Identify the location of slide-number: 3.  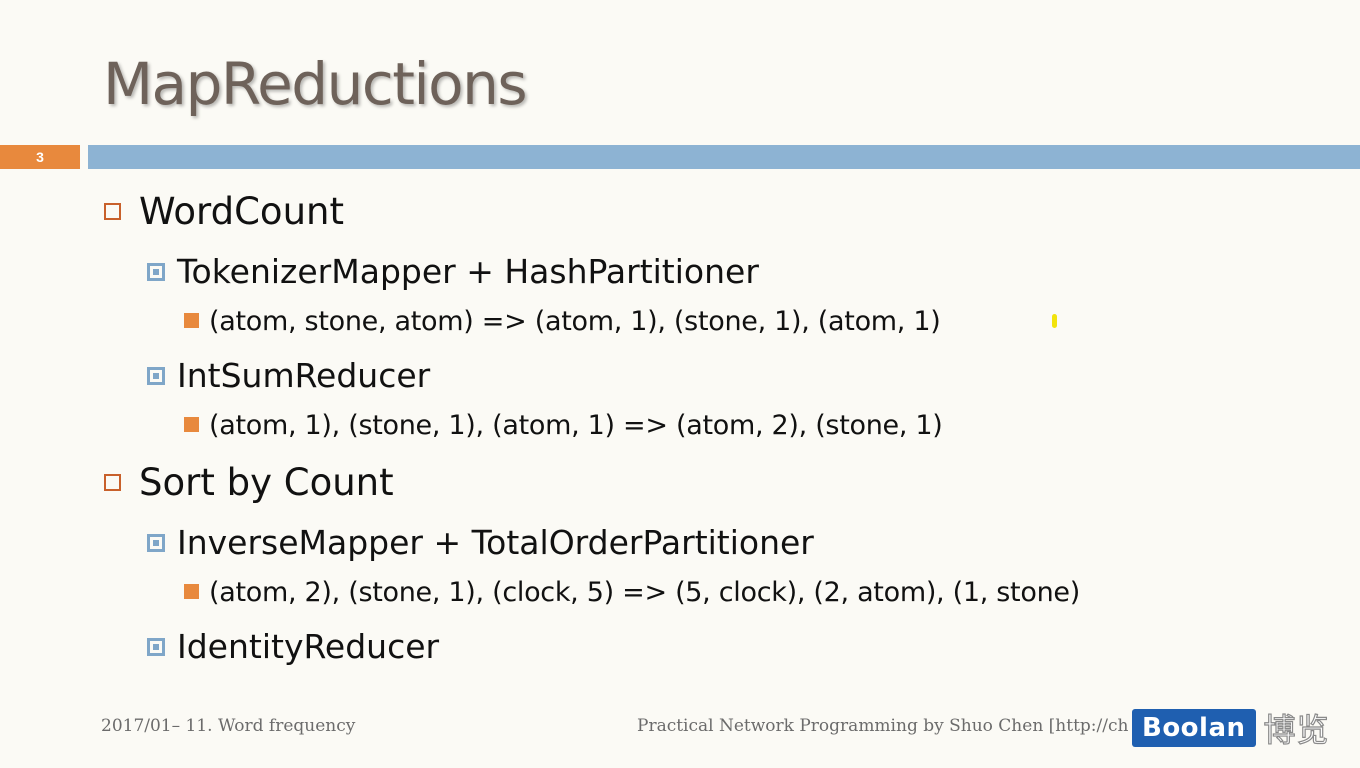
(40, 157).